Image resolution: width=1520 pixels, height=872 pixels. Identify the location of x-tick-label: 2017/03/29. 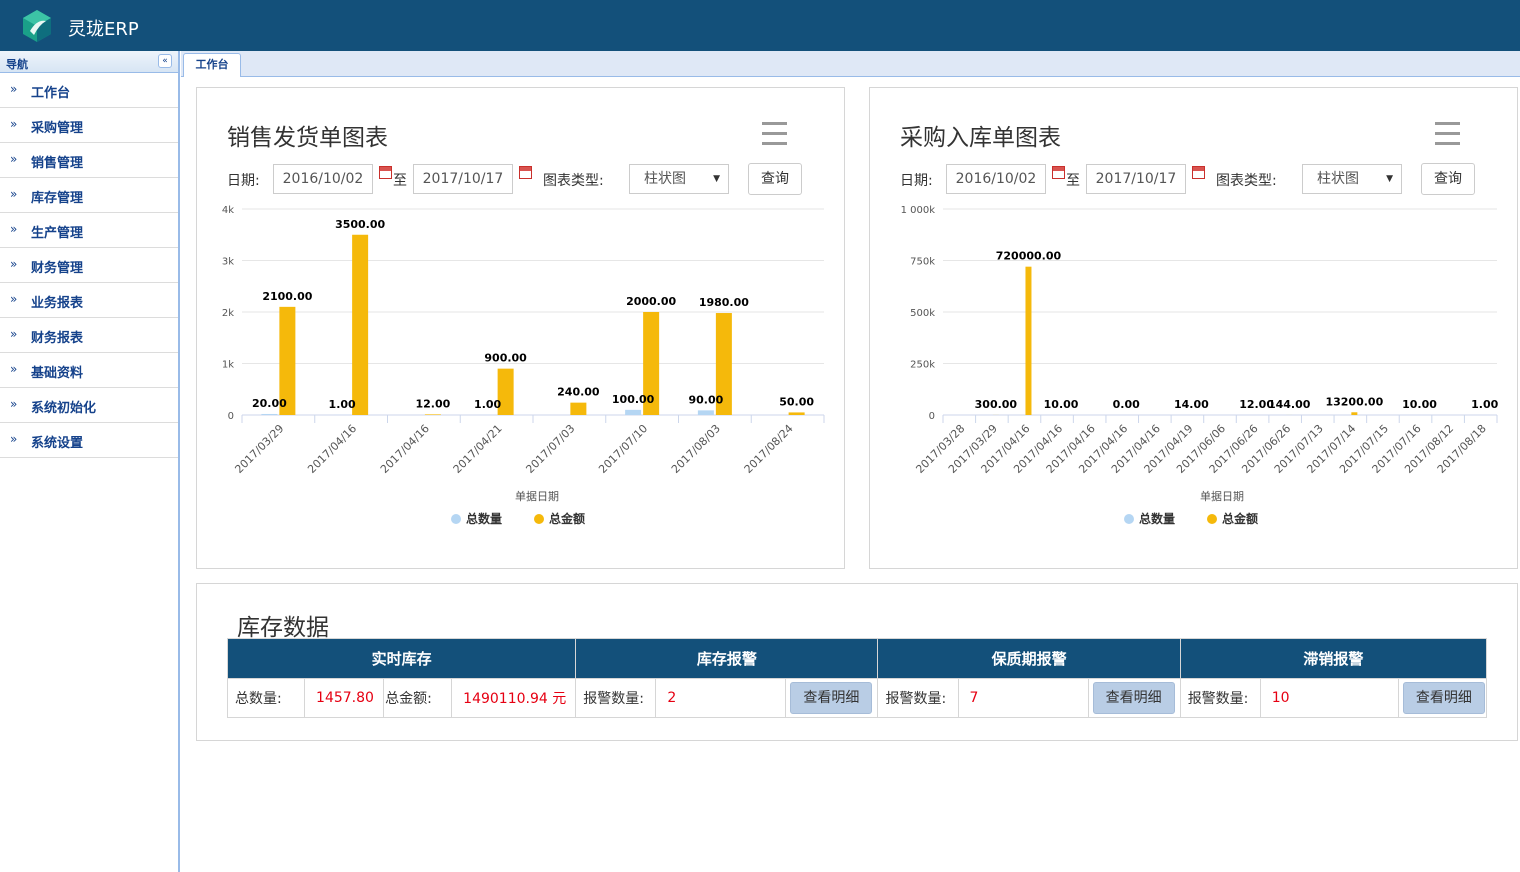
(259, 449).